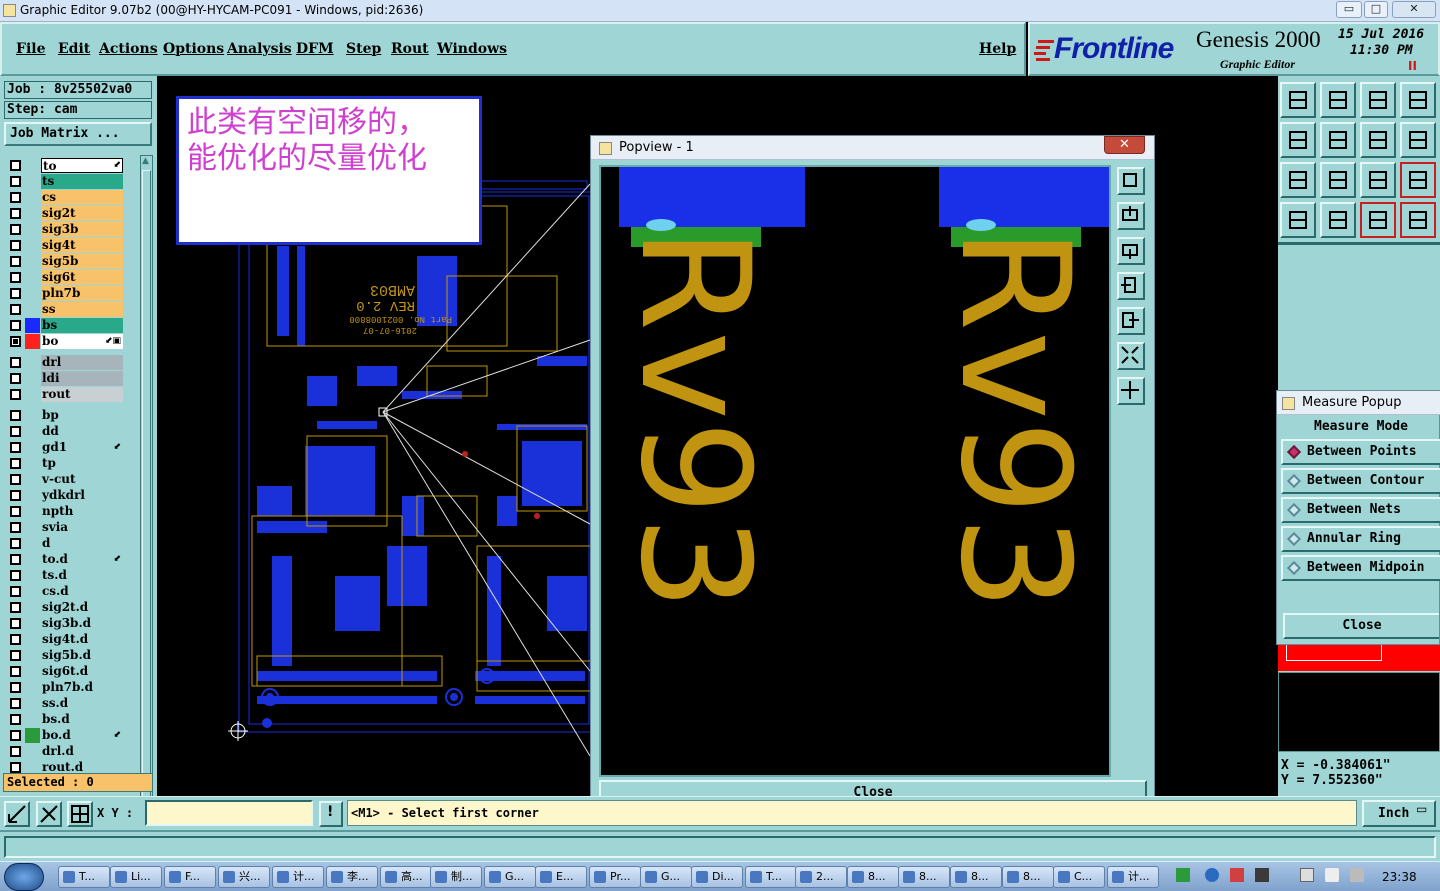 The image size is (1440, 891). What do you see at coordinates (1131, 251) in the screenshot?
I see `popview-pan-down-icon` at bounding box center [1131, 251].